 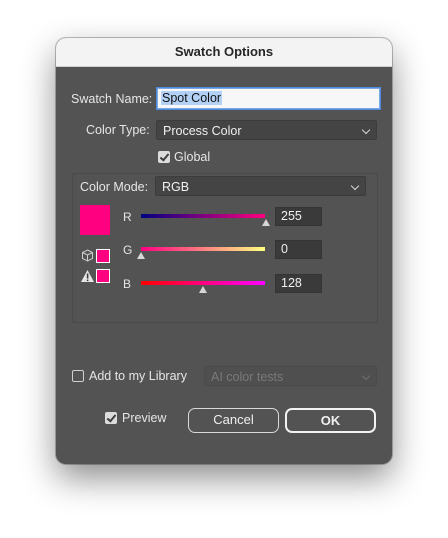 I want to click on channel-b-thumb, so click(x=203, y=289).